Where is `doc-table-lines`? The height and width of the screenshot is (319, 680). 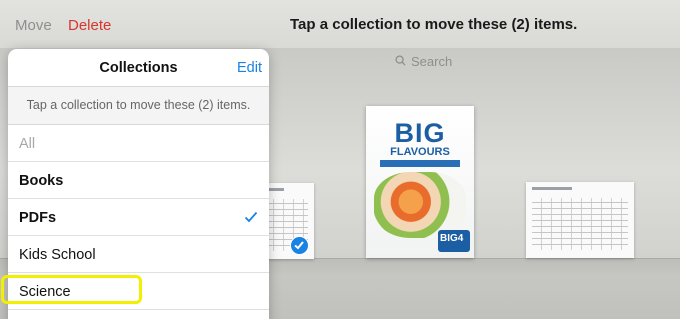 doc-table-lines is located at coordinates (580, 224).